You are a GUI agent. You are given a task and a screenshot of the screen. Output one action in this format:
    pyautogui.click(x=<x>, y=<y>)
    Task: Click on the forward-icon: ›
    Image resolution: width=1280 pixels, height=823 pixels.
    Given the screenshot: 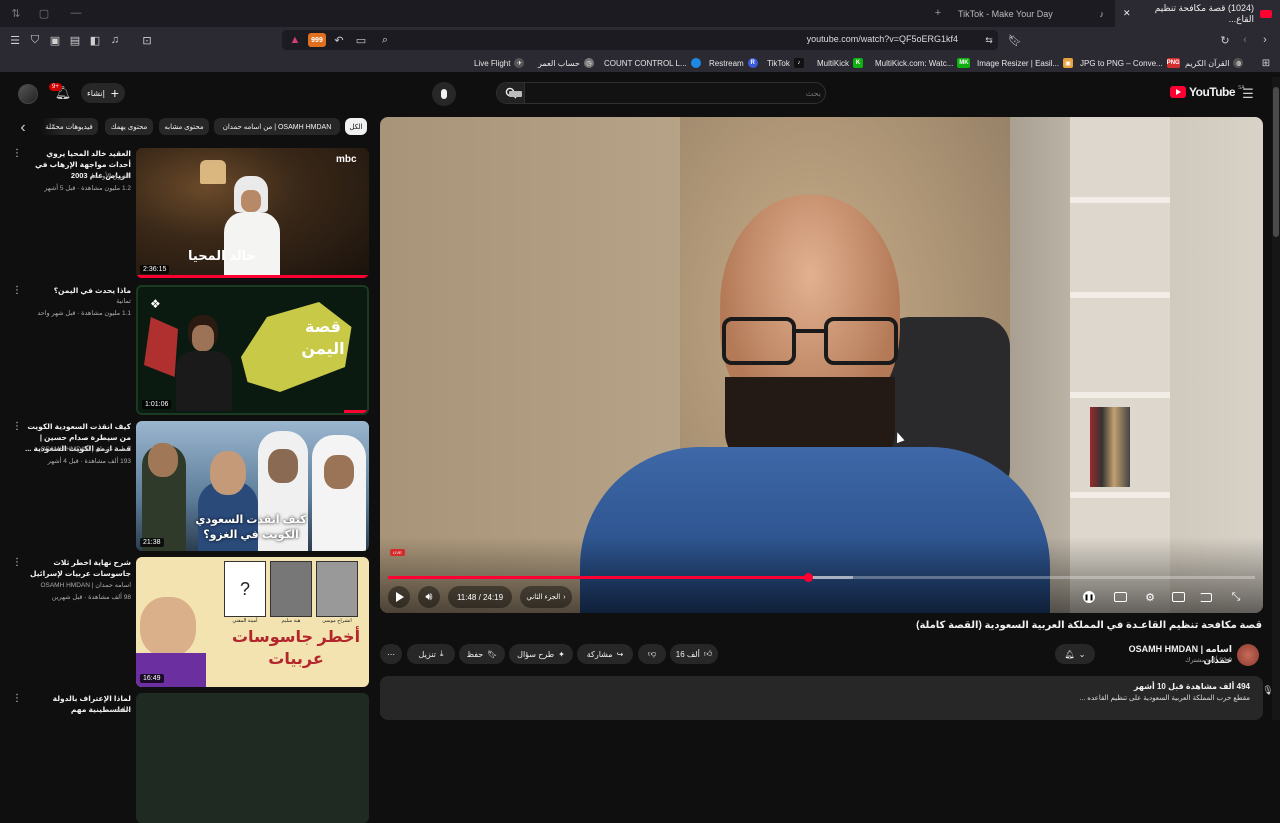 What is the action you would take?
    pyautogui.click(x=1265, y=40)
    